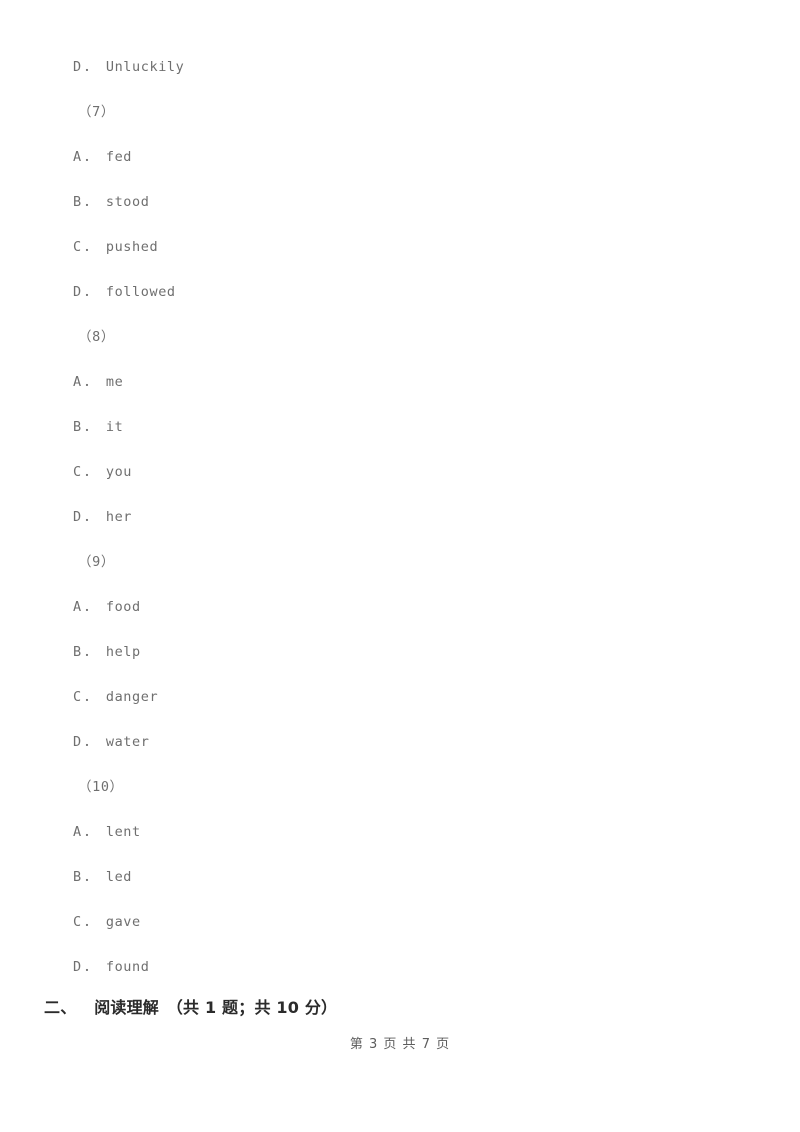 This screenshot has height=1132, width=800. What do you see at coordinates (400, 562) in the screenshot?
I see `question-number: （9）` at bounding box center [400, 562].